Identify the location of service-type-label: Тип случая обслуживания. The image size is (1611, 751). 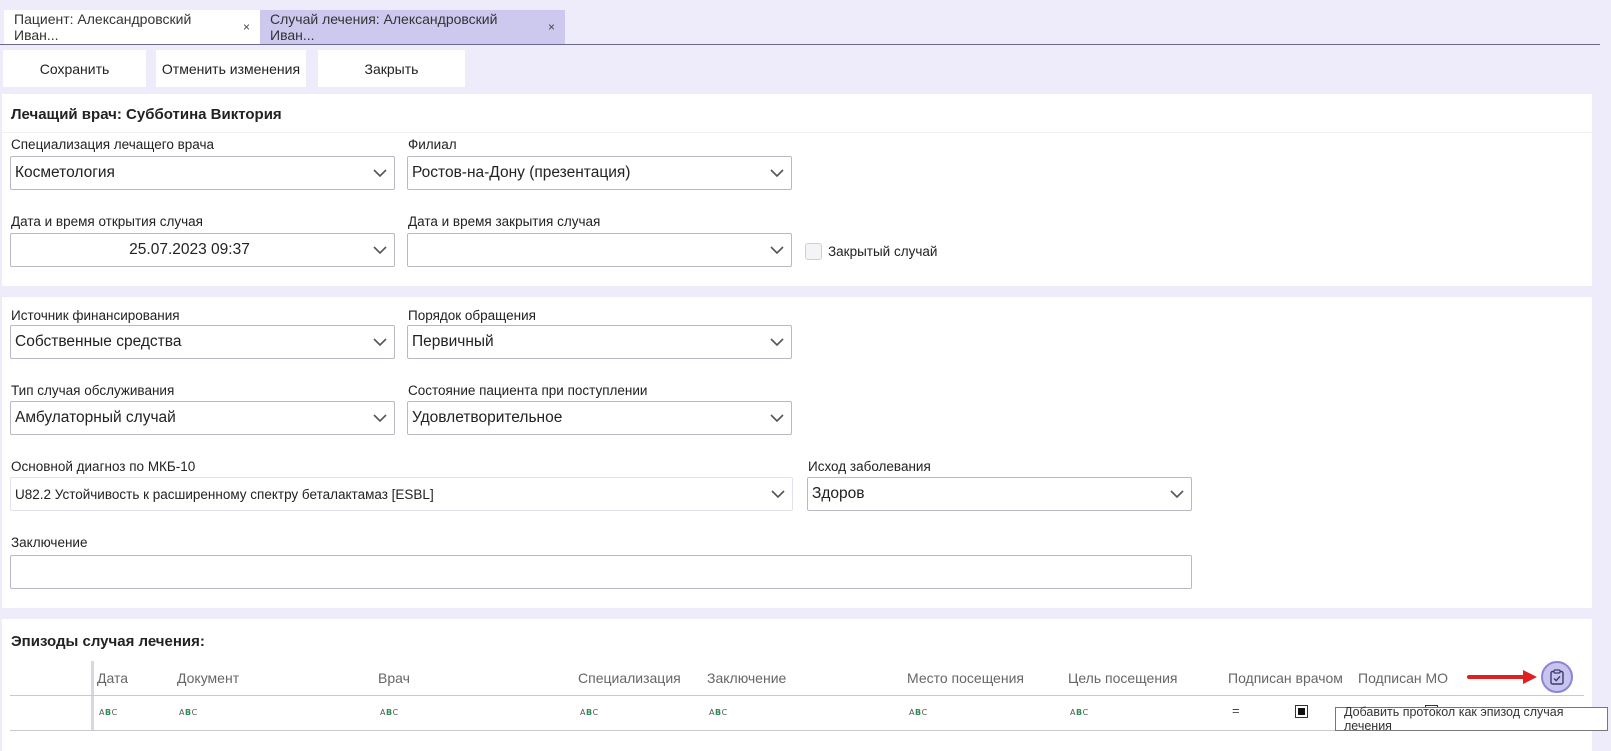
(93, 390).